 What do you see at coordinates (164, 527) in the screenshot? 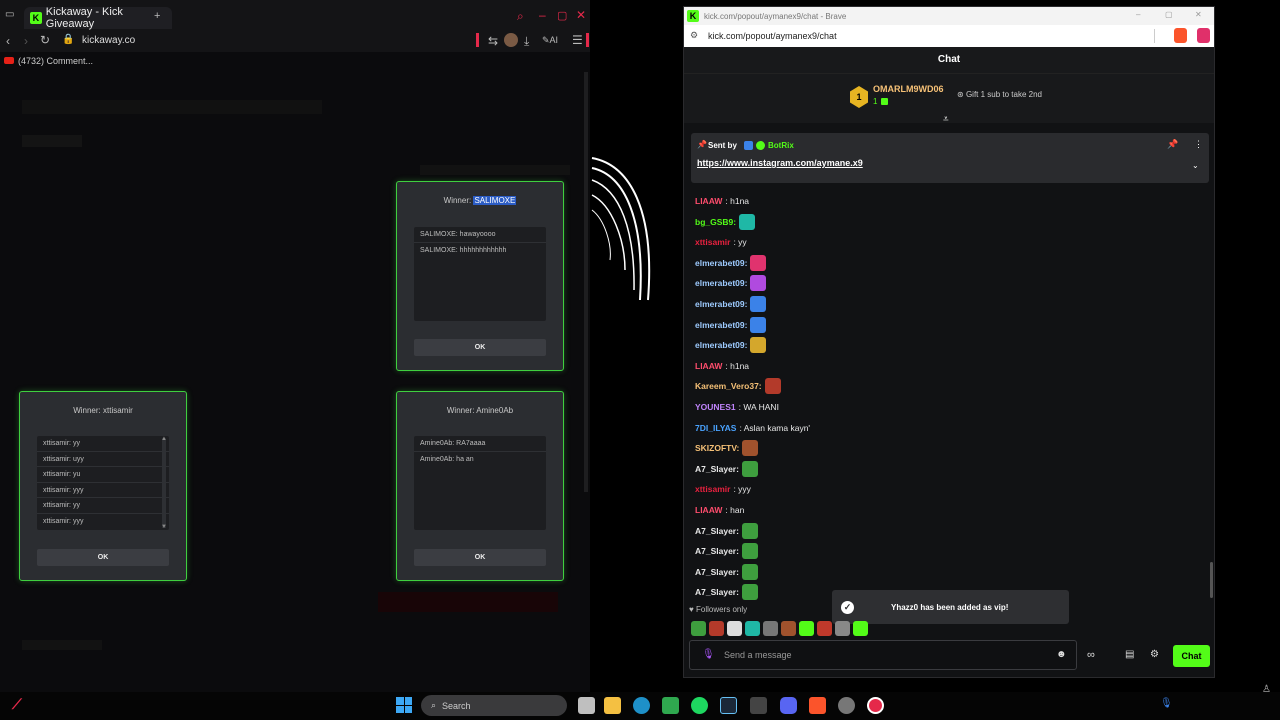
I see `scroll-down-icon: ▼` at bounding box center [164, 527].